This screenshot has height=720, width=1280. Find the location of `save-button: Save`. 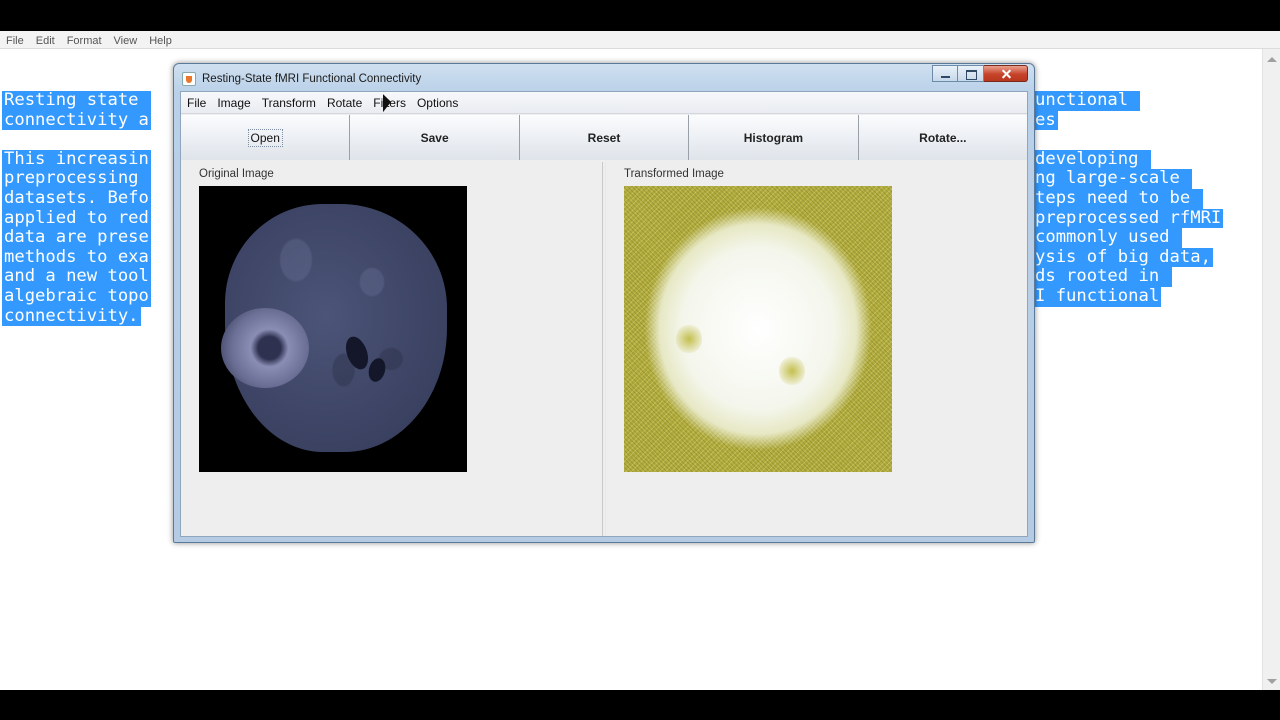

save-button: Save is located at coordinates (435, 137).